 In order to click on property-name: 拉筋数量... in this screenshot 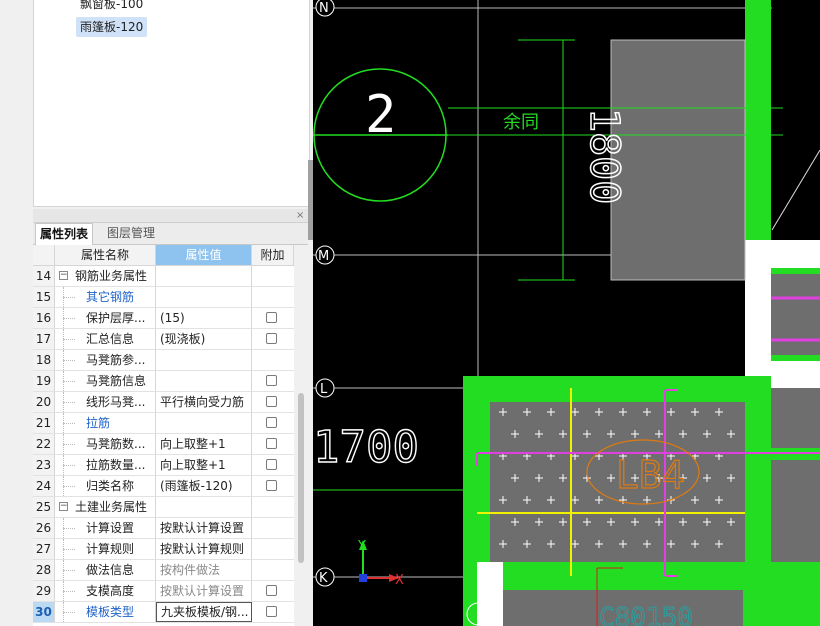, I will do `click(105, 465)`.